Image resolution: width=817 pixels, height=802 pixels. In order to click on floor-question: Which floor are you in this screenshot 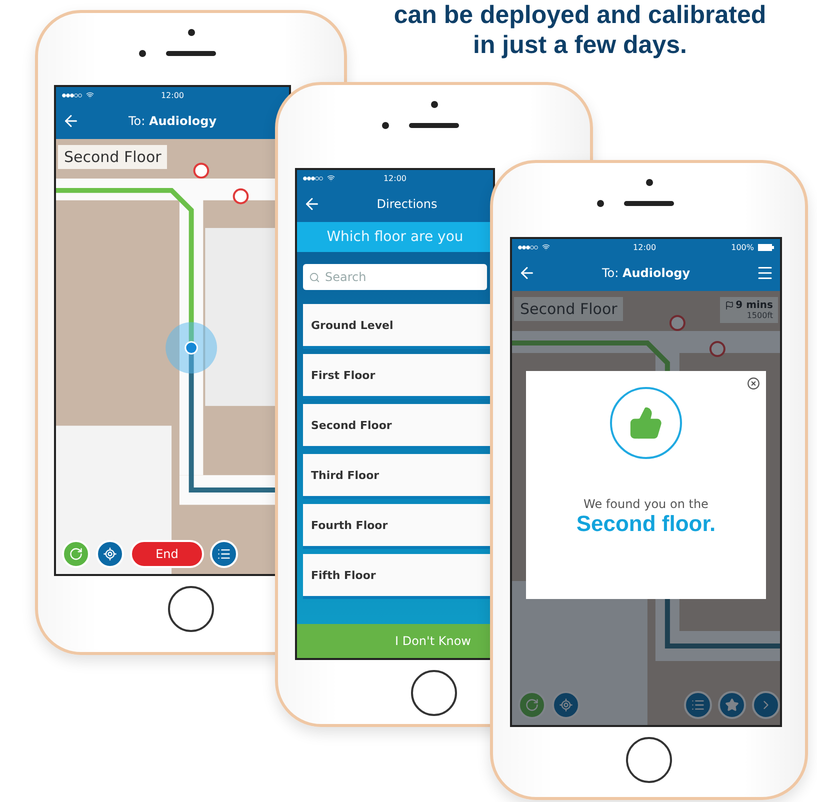, I will do `click(395, 237)`.